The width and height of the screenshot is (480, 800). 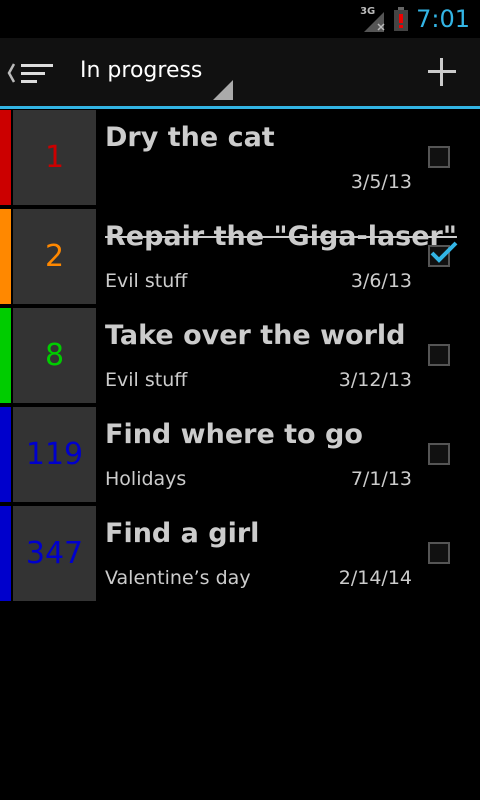 I want to click on task-row: 8 Take over the world Evil stuff 3/12/13, so click(x=240, y=357).